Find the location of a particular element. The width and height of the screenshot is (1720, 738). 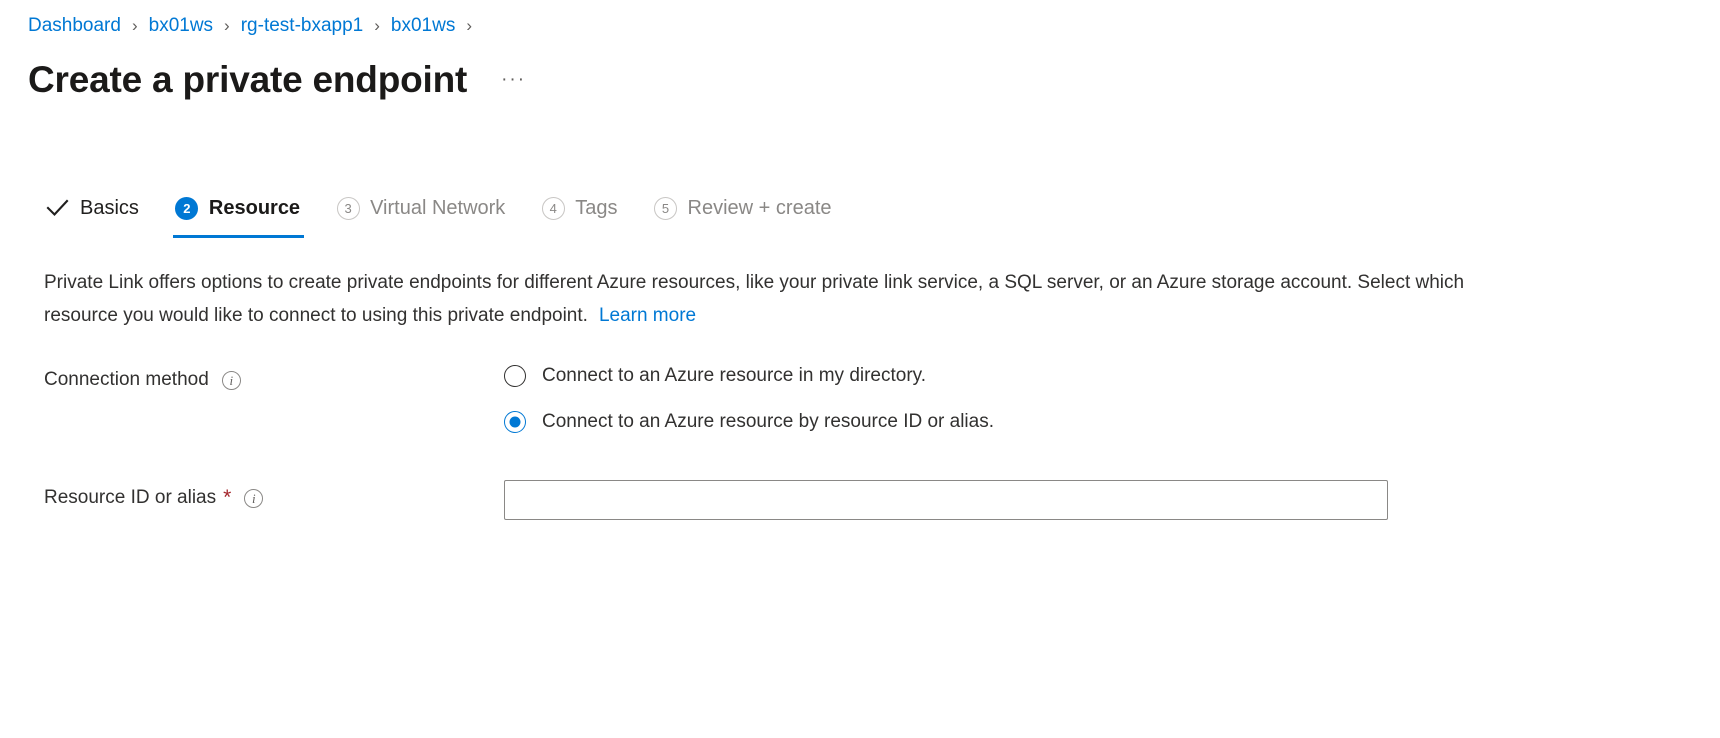

step-number-2: 2 is located at coordinates (187, 208).